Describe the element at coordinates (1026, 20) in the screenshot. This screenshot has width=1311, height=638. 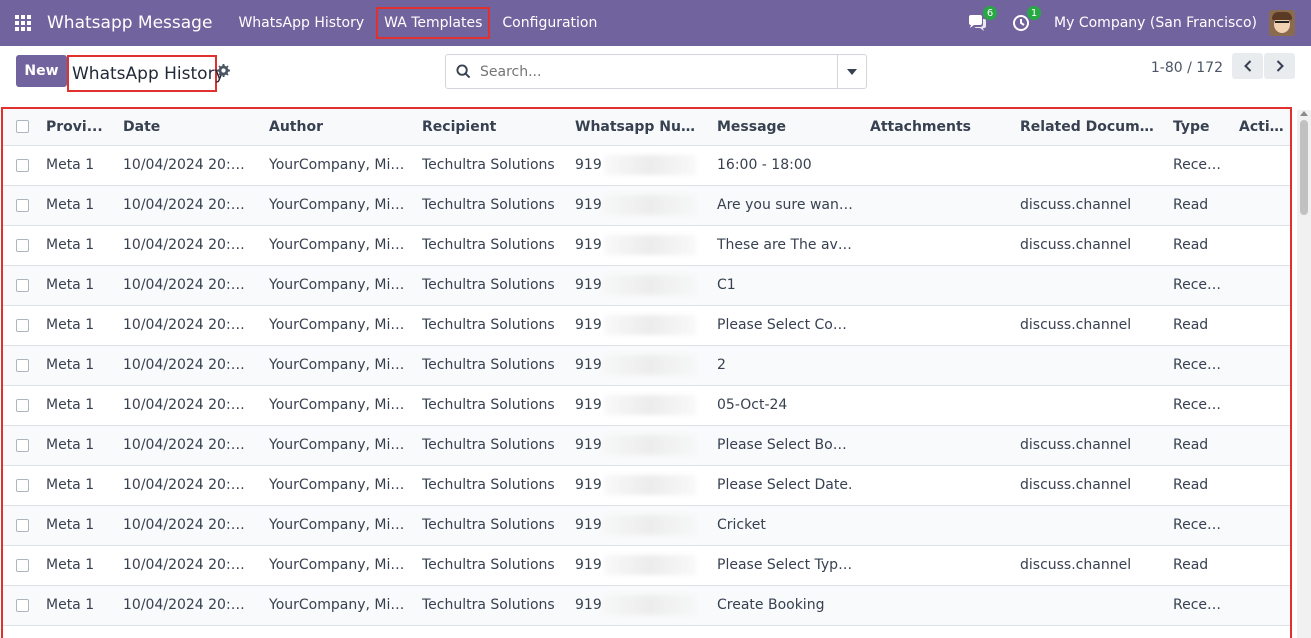
I see `activity-button: 1` at that location.